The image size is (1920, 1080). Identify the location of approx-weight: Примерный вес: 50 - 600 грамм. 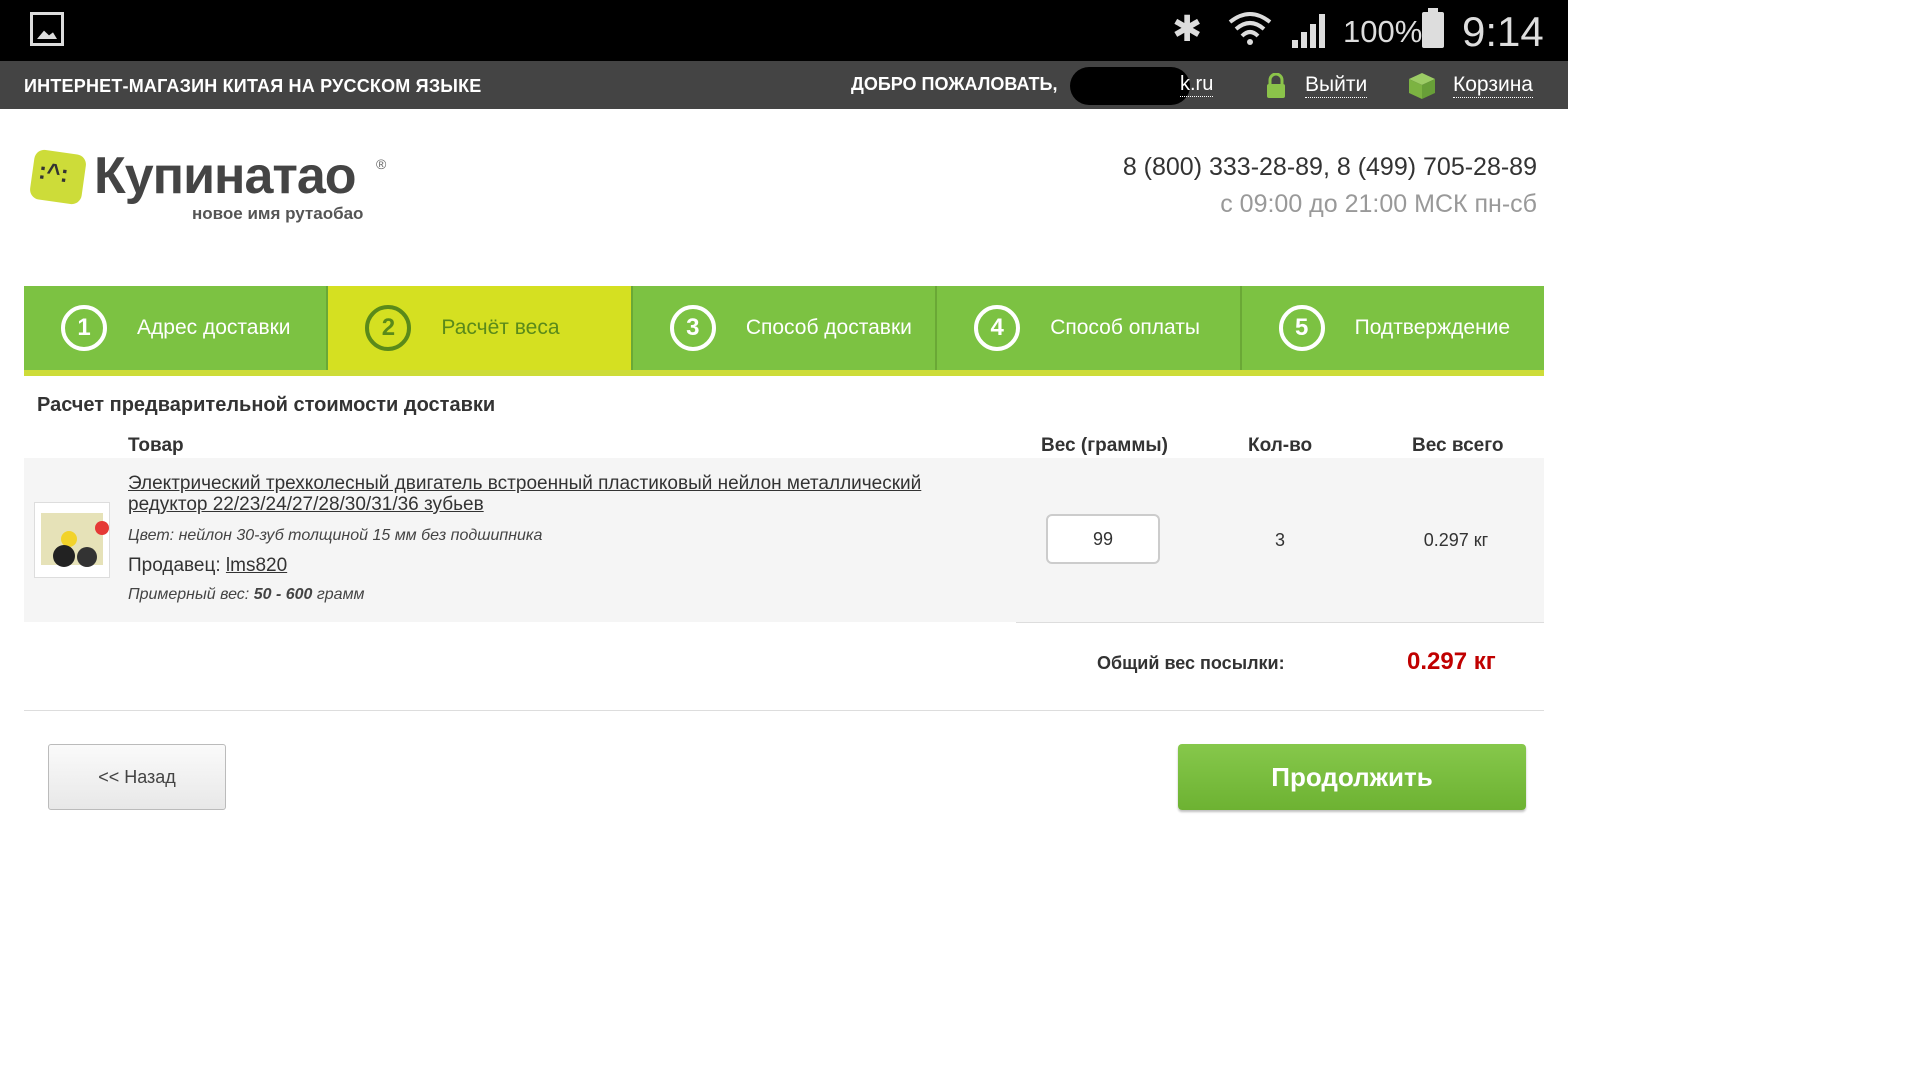
(246, 595).